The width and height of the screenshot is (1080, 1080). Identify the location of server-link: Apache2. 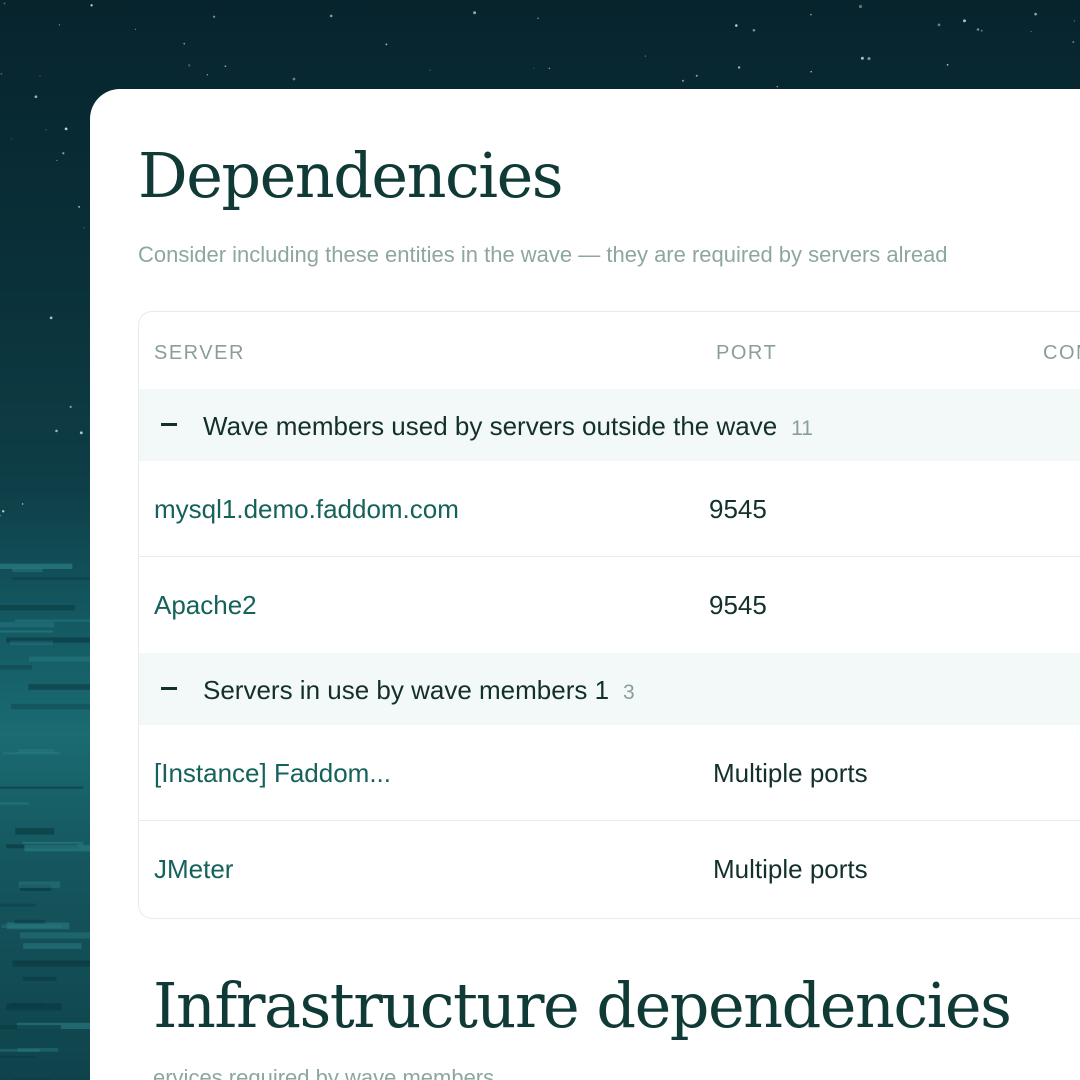
(205, 605).